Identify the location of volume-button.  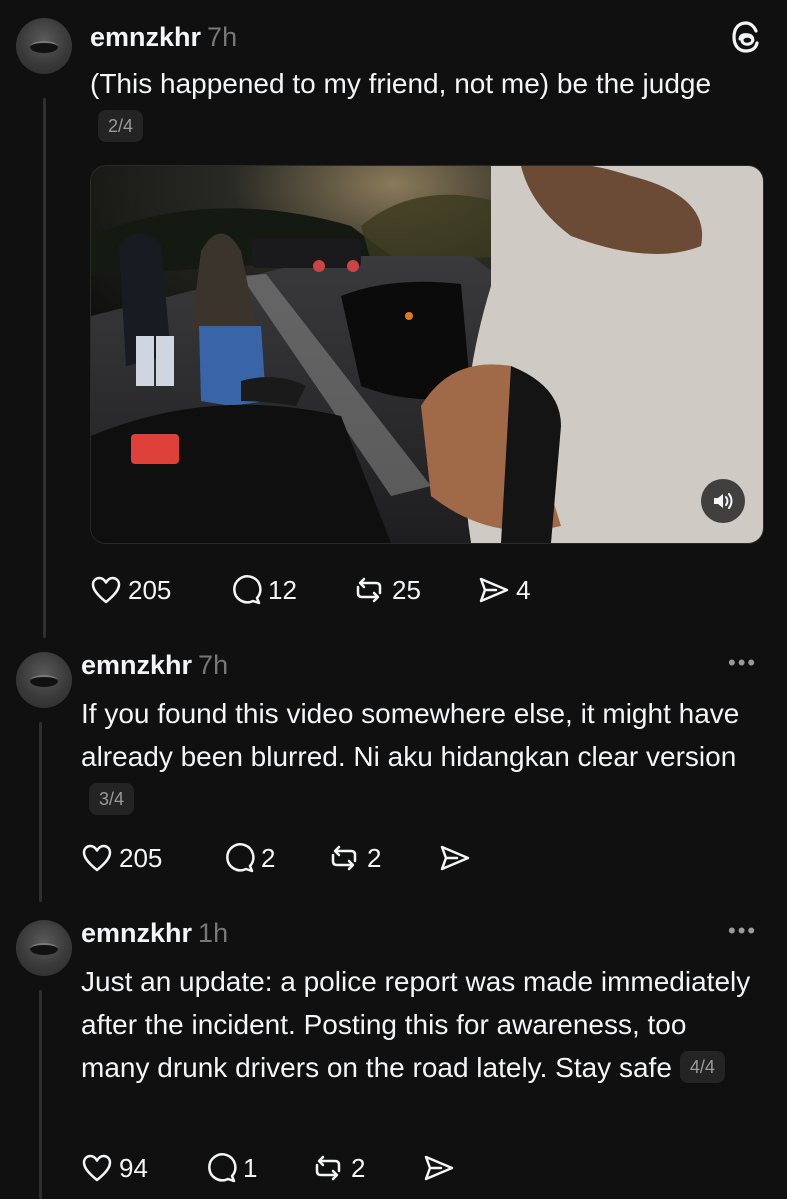
(723, 501).